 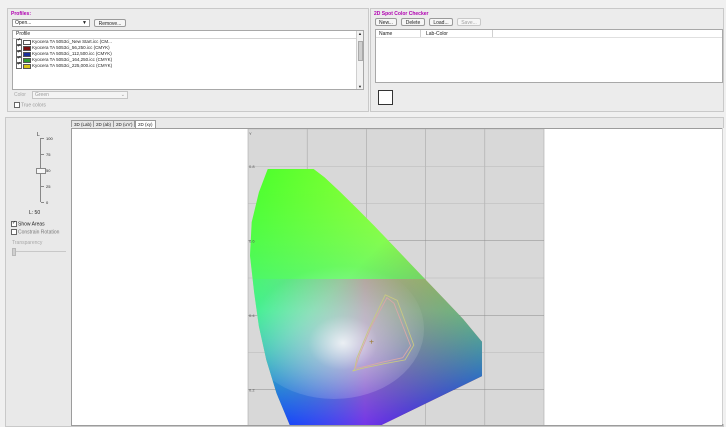 I want to click on profile-row: Kyocera TA 5053ci_225,000.icc (CMYK), so click(x=64, y=65).